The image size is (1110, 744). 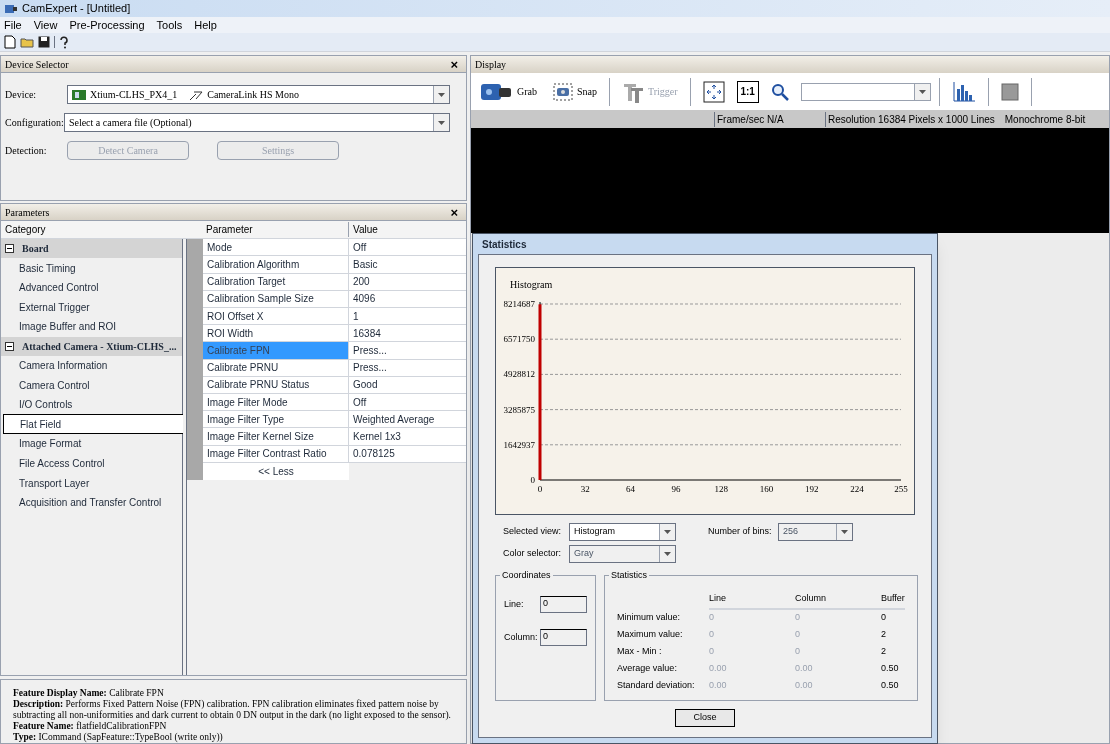 I want to click on category-item: Transport Layer, so click(x=92, y=483).